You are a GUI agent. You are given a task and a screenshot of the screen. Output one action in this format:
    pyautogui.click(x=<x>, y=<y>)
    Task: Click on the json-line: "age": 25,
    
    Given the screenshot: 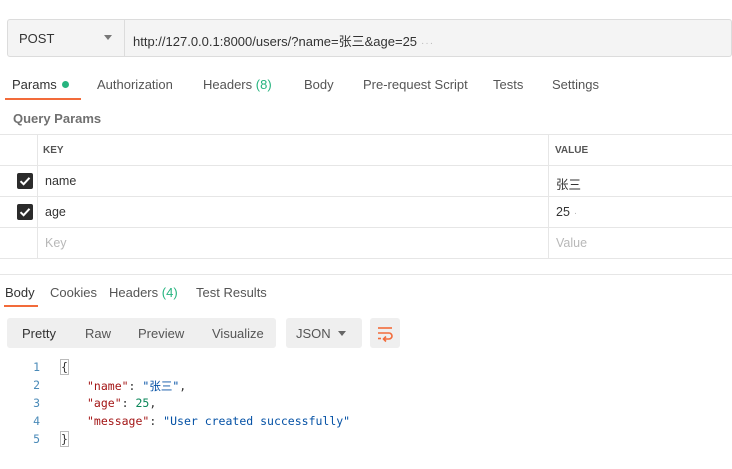 What is the action you would take?
    pyautogui.click(x=122, y=403)
    